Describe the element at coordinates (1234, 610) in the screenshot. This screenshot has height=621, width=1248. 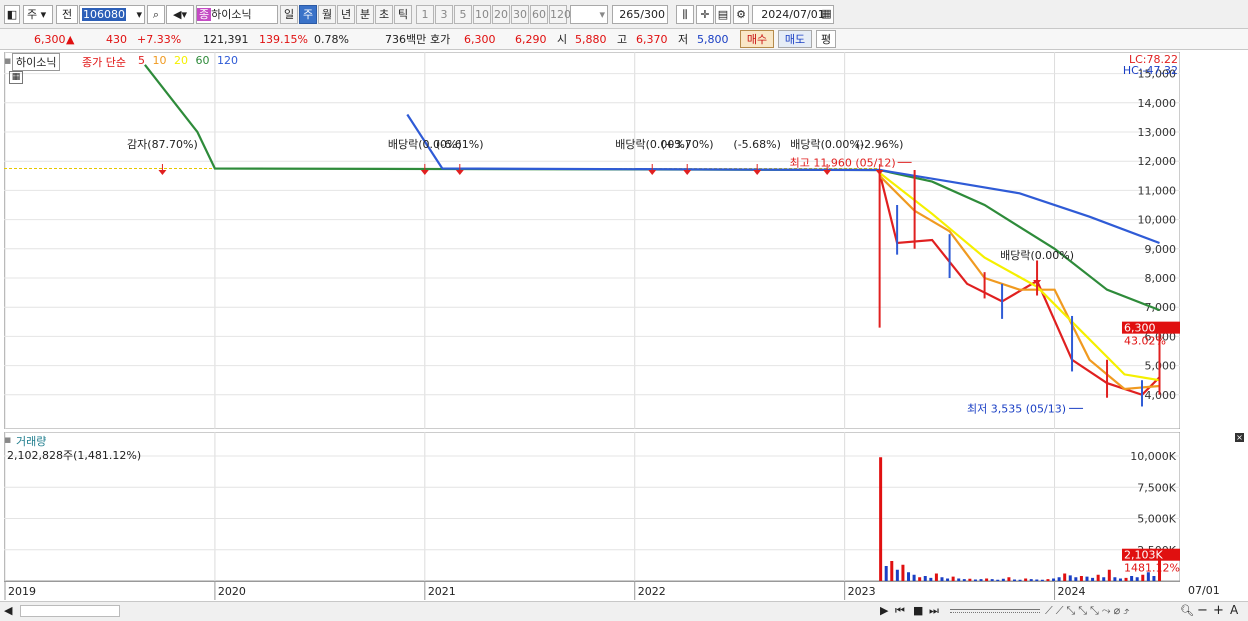
I see `auto-scale-icon: A` at that location.